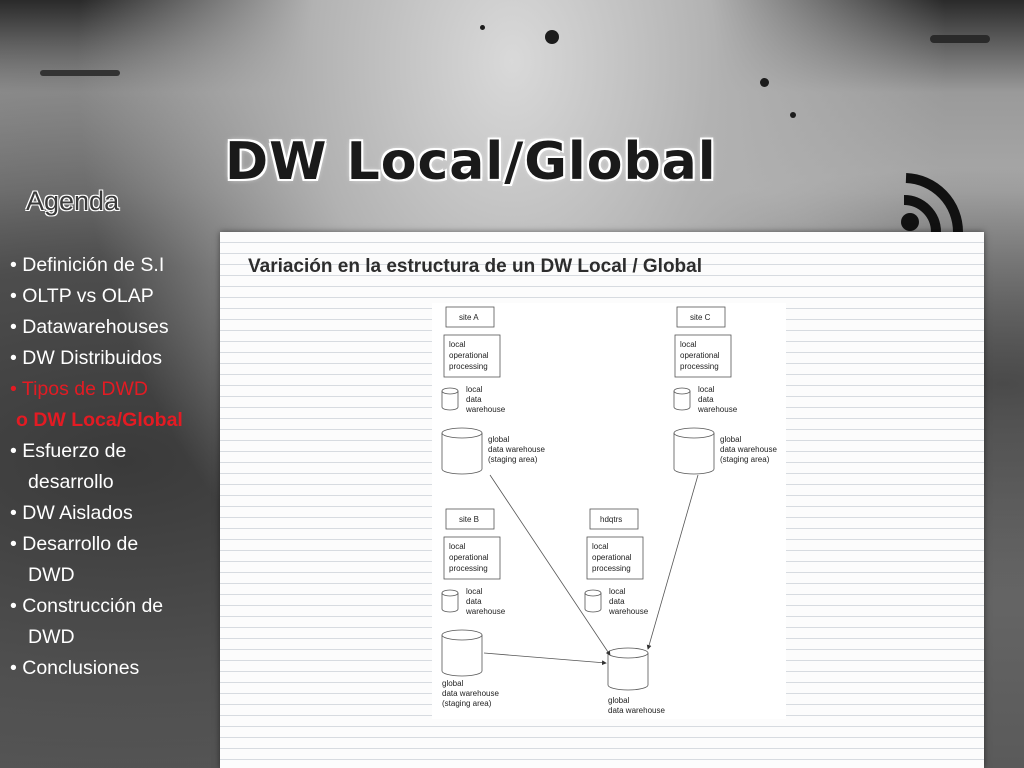 Image resolution: width=1024 pixels, height=768 pixels. I want to click on site-c-global-dw-icon, so click(694, 454).